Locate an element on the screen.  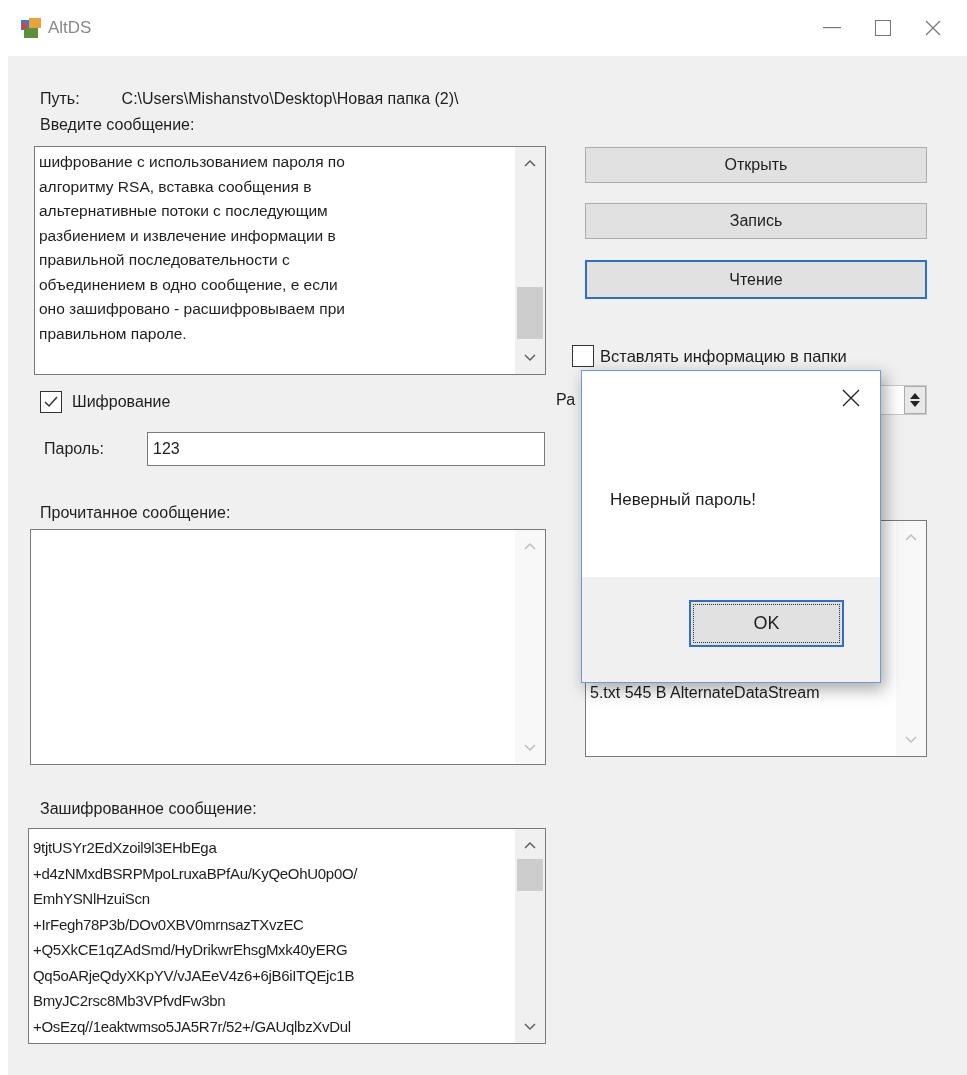
message-line: правильной последовательности с is located at coordinates (164, 260).